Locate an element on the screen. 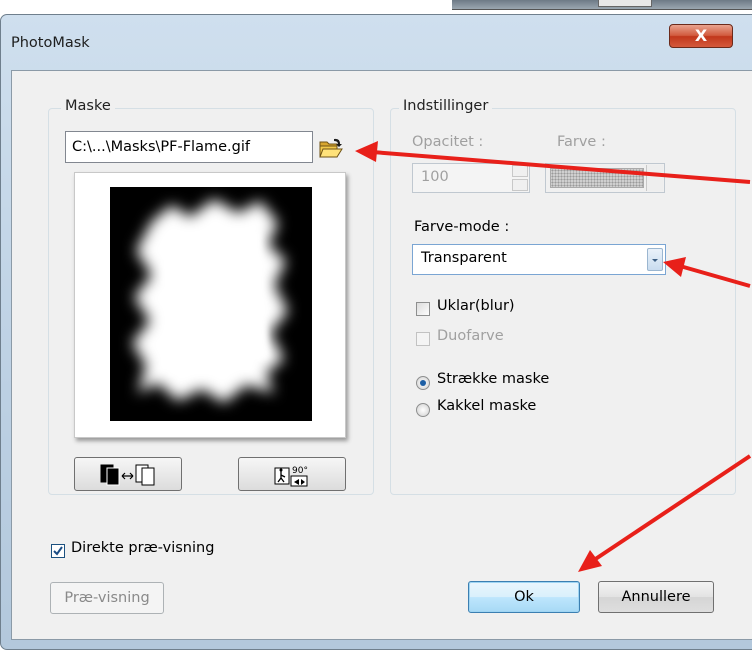 The image size is (752, 650). color-mode-value: Transparent is located at coordinates (464, 258).